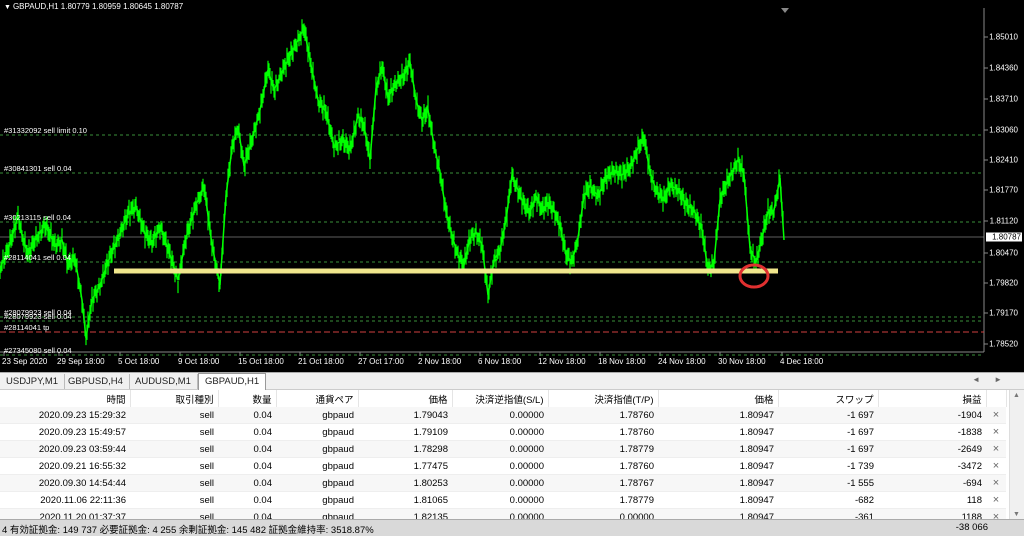 This screenshot has width=1024, height=536. I want to click on col-header-time: 時間, so click(65, 398).